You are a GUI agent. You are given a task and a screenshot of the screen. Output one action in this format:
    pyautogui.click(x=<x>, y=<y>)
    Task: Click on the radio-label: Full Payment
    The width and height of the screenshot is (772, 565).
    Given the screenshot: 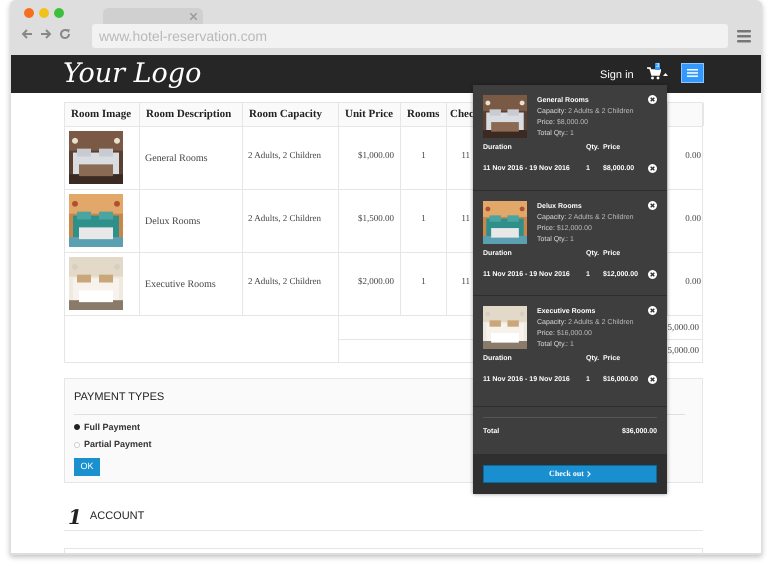 What is the action you would take?
    pyautogui.click(x=112, y=427)
    